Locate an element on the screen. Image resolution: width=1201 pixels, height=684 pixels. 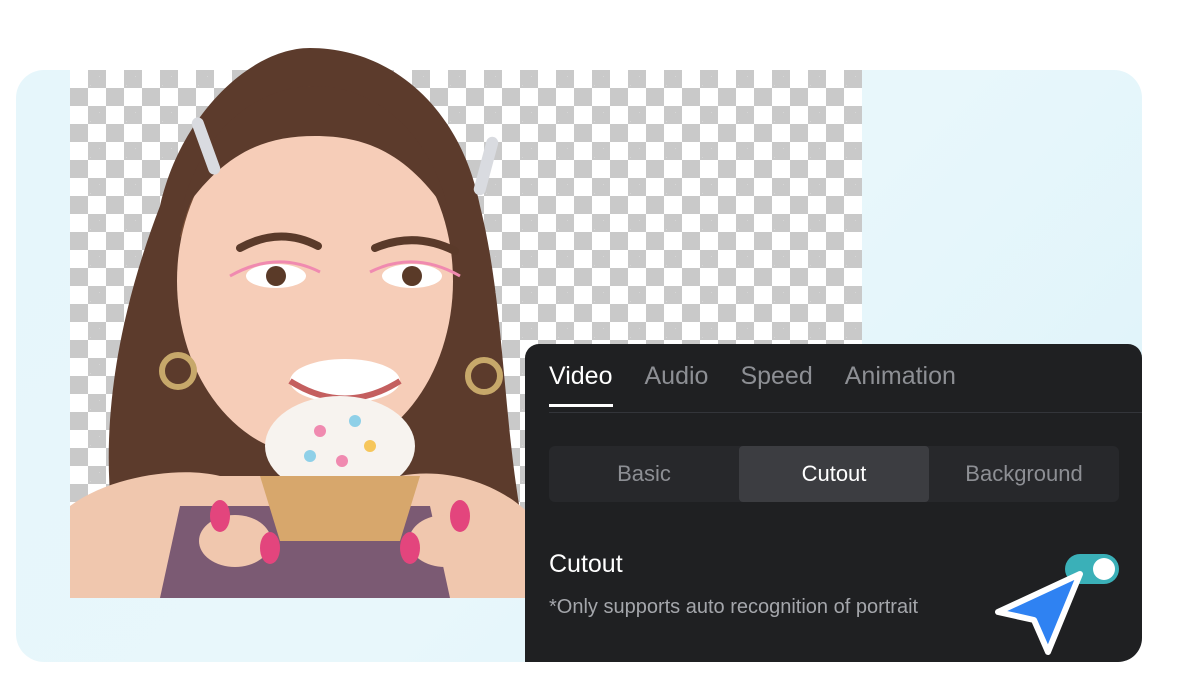
cursor-arrow-icon is located at coordinates (1039, 613).